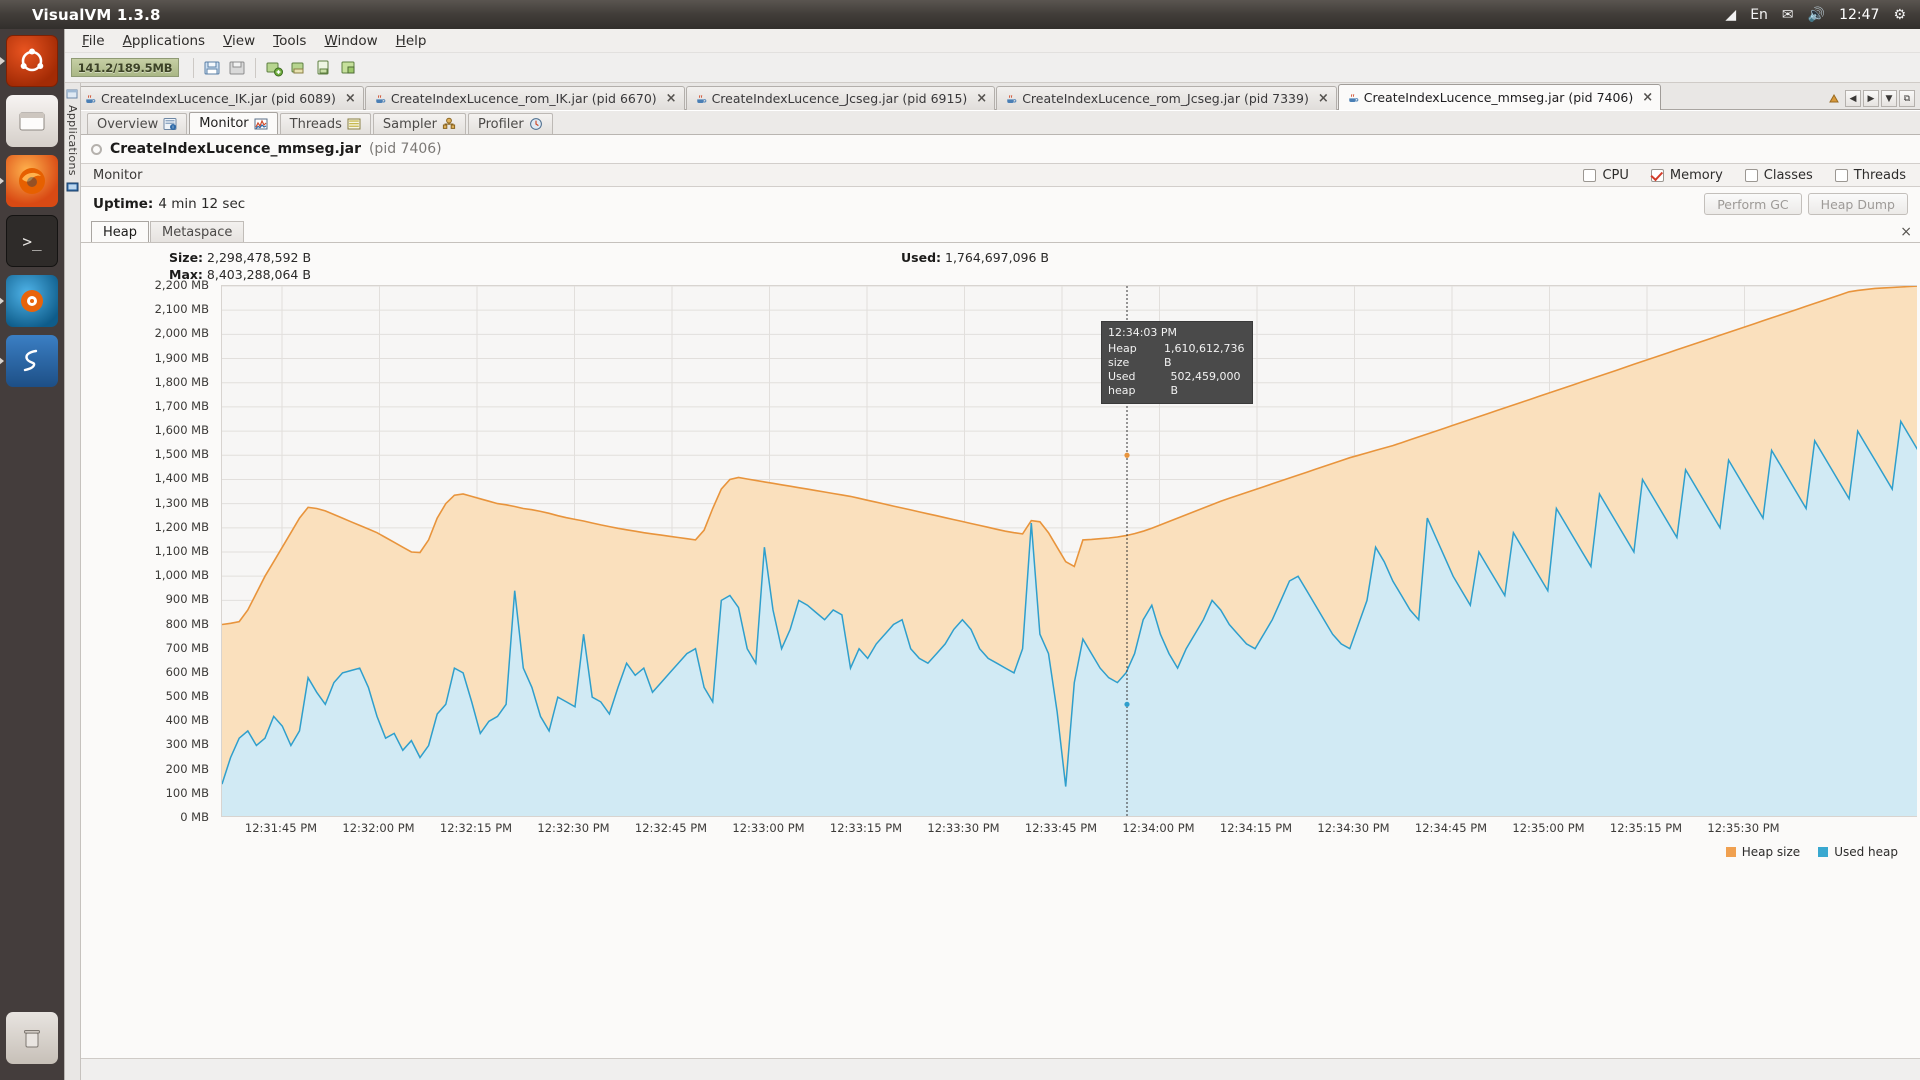 The height and width of the screenshot is (1080, 1920). What do you see at coordinates (73, 93) in the screenshot?
I see `applications-window-icon` at bounding box center [73, 93].